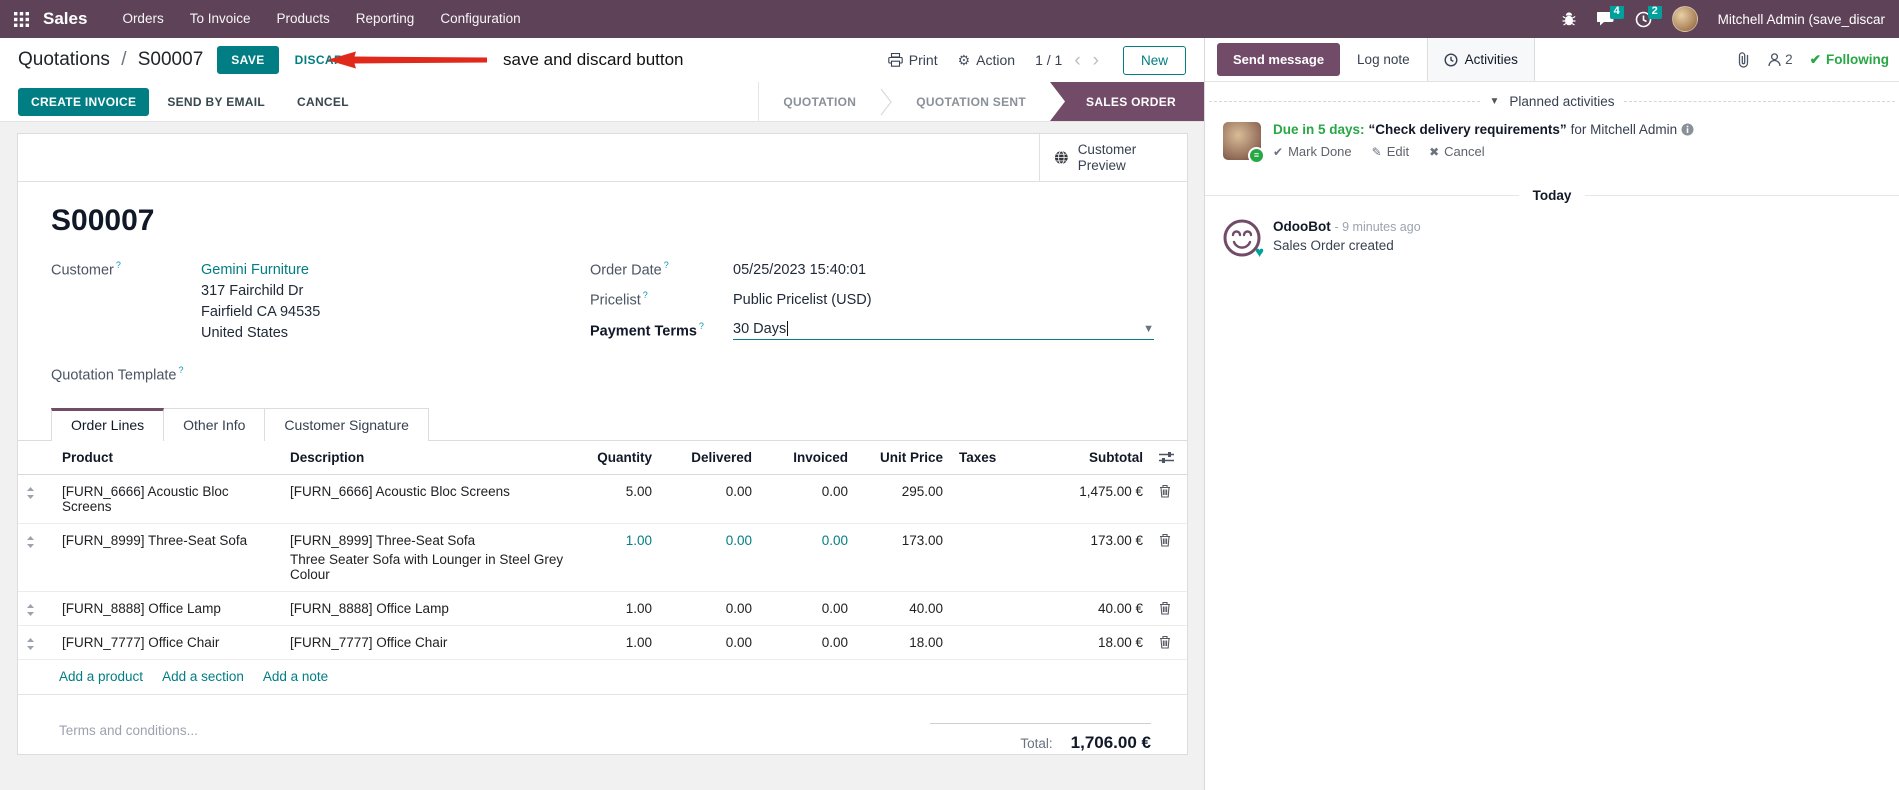  I want to click on create-invoice-button: CREATE INVOICE, so click(84, 101).